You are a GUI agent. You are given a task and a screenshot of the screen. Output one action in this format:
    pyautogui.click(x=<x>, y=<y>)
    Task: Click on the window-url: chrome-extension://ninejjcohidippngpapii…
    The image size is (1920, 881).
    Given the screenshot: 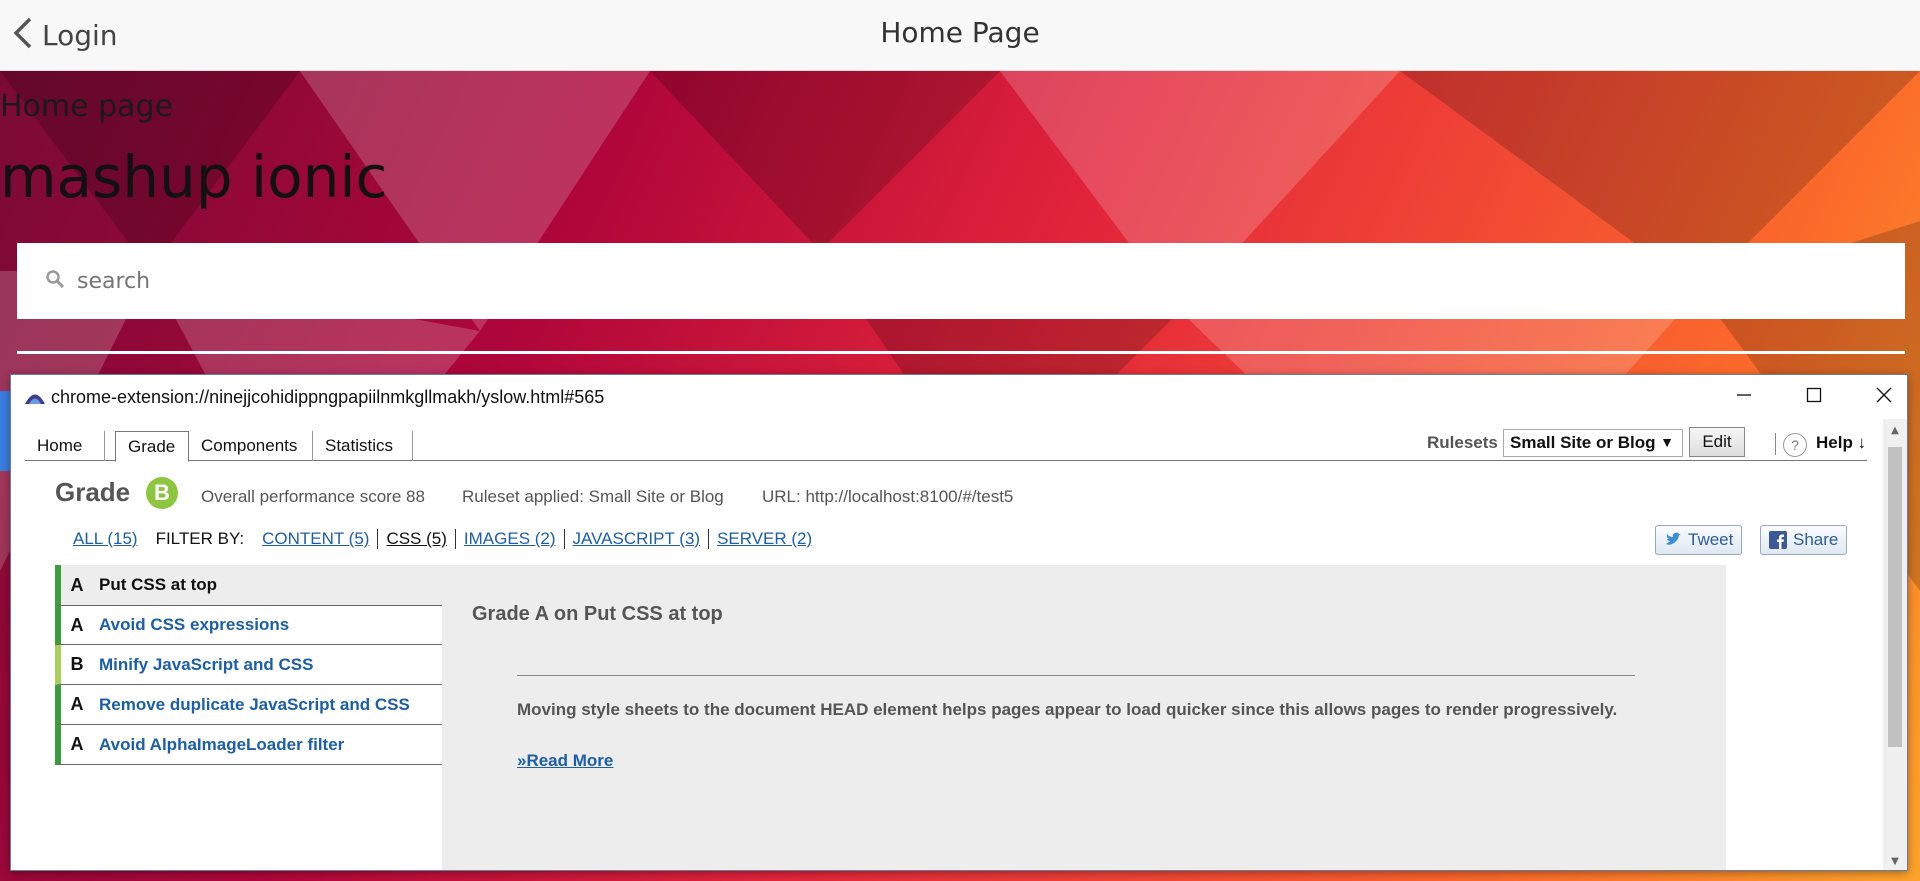 What is the action you would take?
    pyautogui.click(x=328, y=396)
    